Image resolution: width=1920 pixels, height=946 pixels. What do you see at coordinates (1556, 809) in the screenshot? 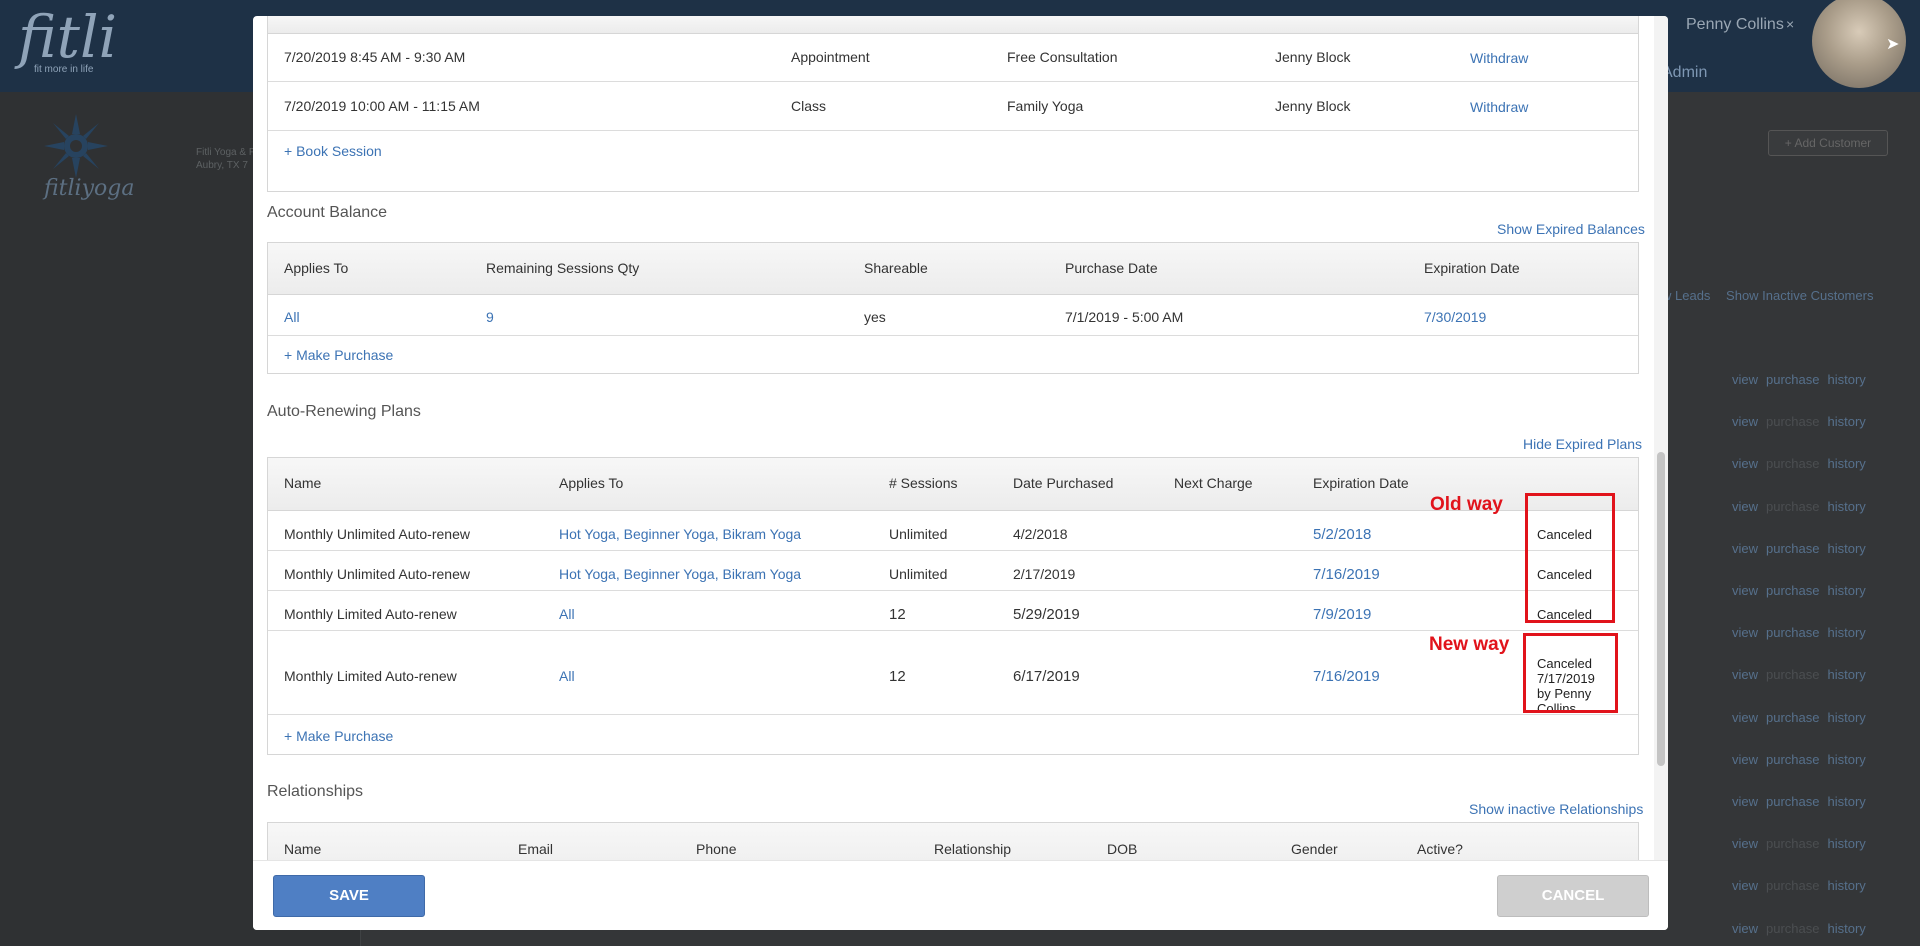
I see `show-inactive-relationships-link: Show inactive Relationships` at bounding box center [1556, 809].